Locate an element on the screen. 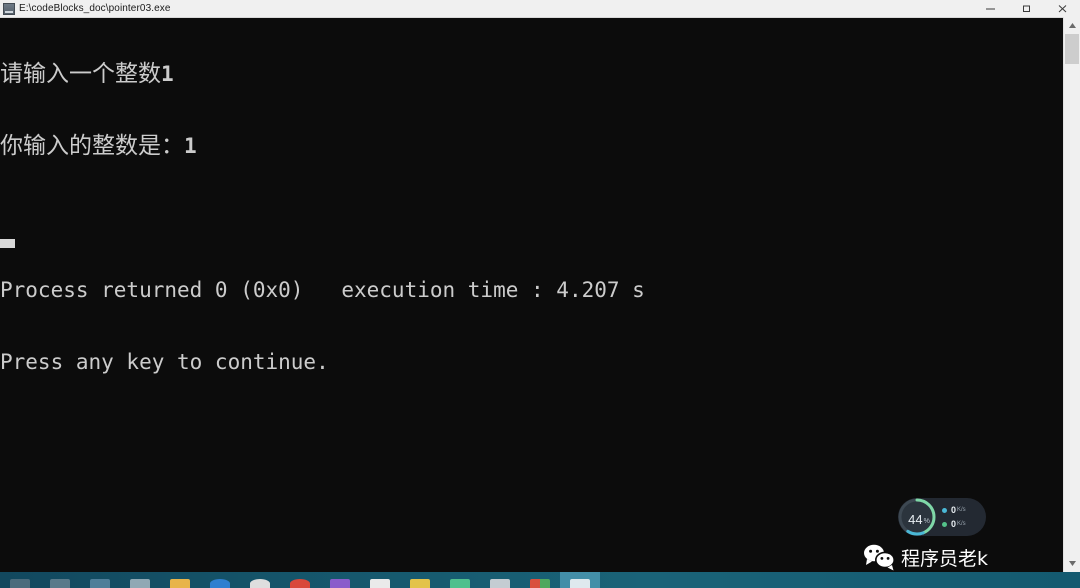  system-monitor-widget: 44% 0 K/s 0 K/s is located at coordinates (942, 517).